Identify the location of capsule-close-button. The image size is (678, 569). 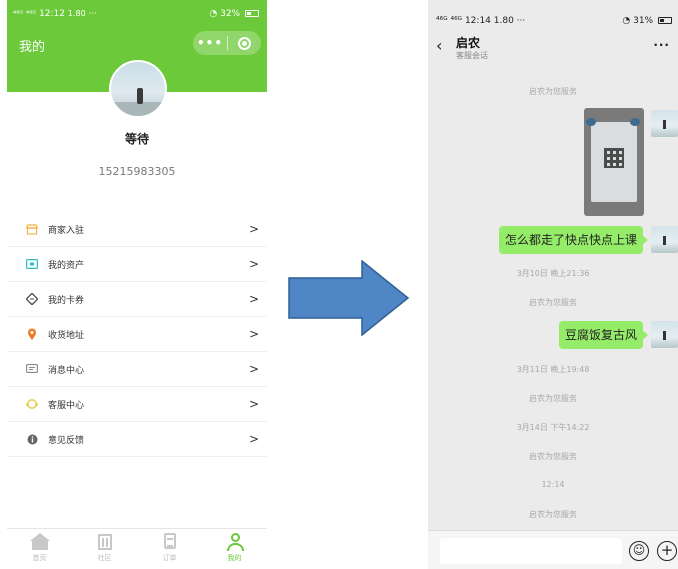
(244, 43).